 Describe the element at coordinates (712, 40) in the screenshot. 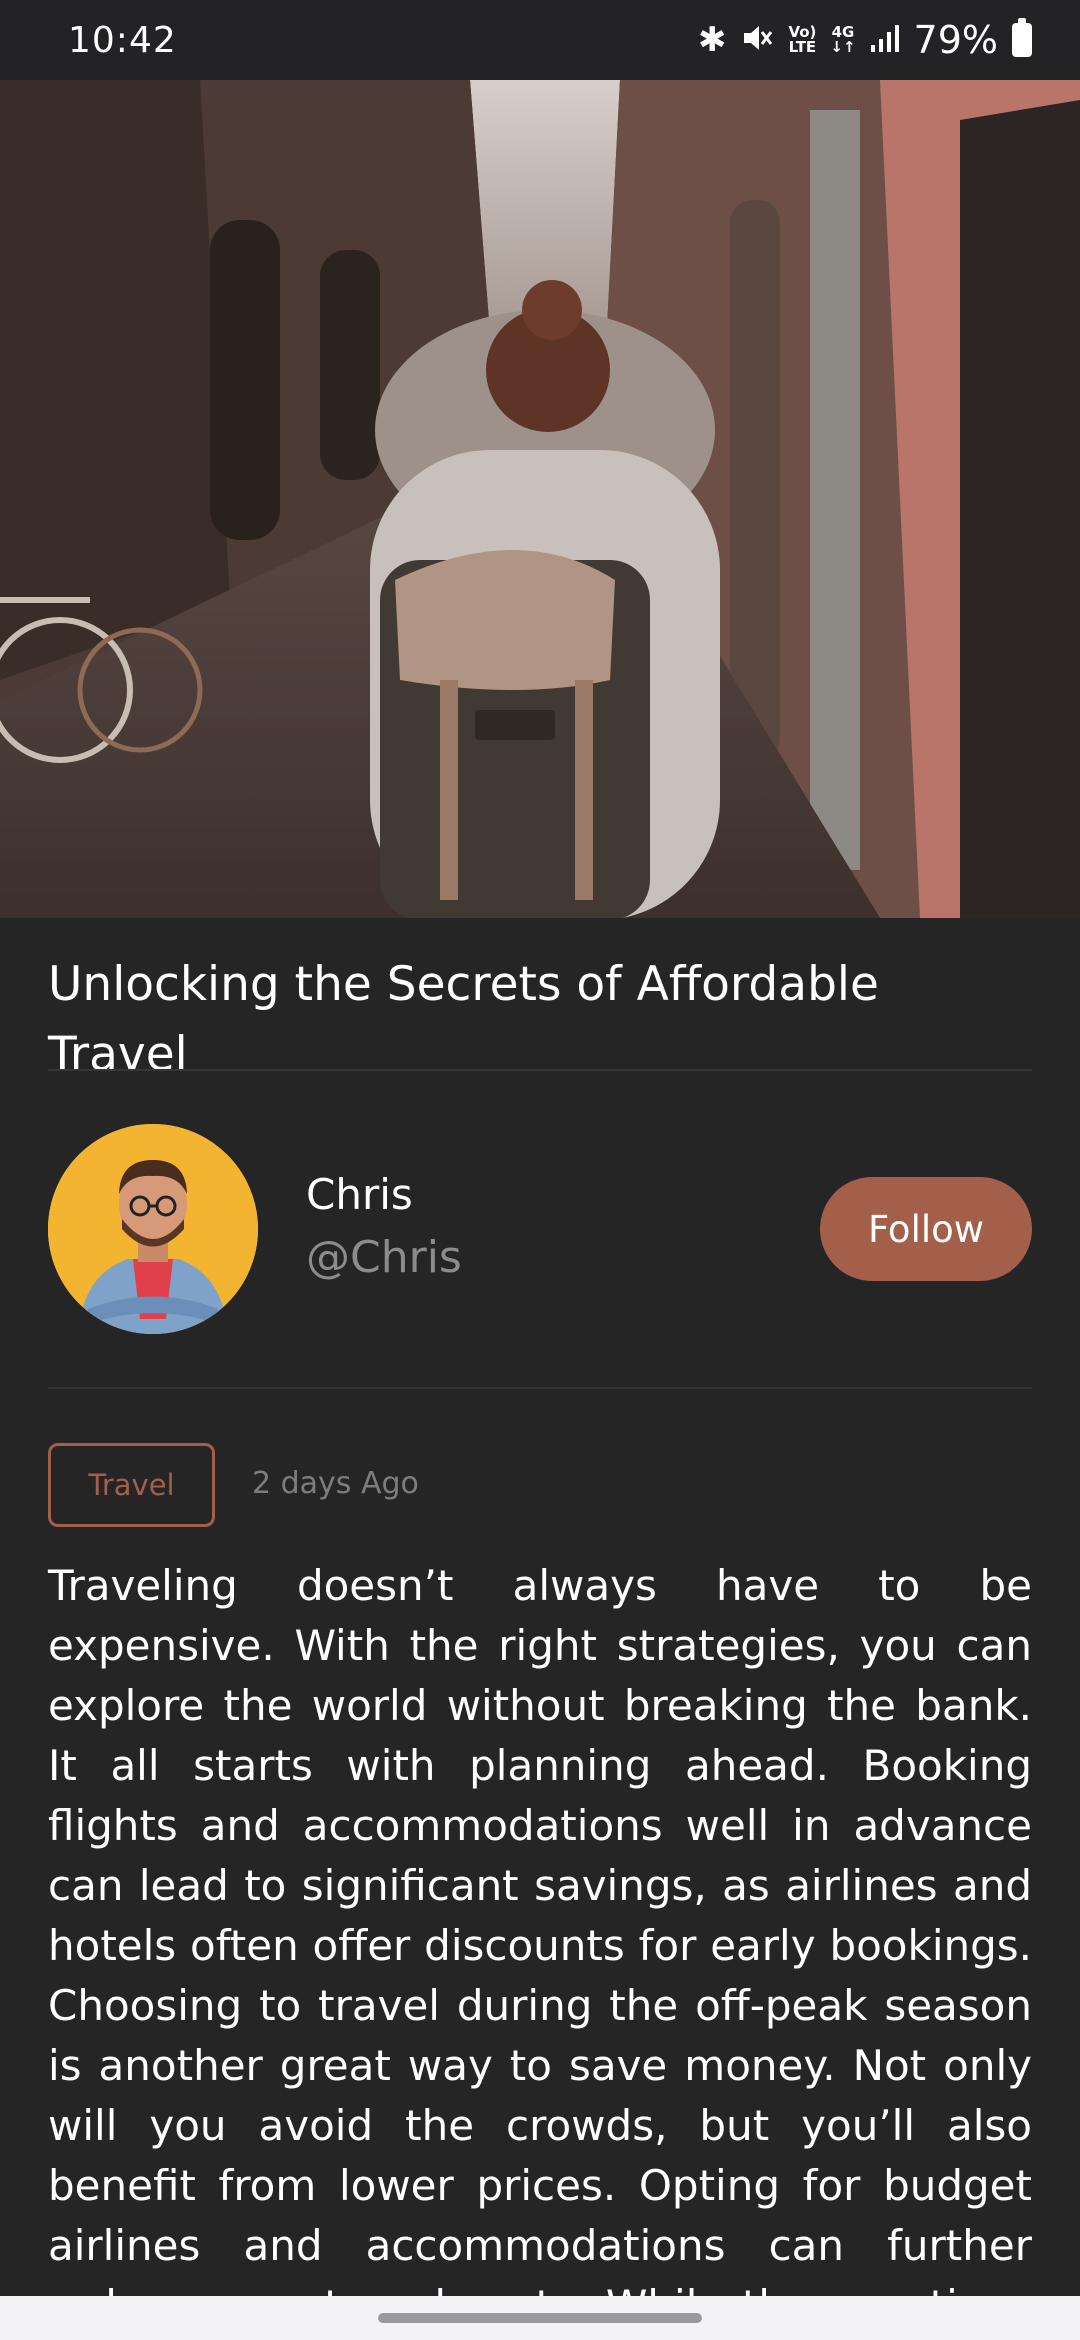

I see `bluetooth-icon: ✱` at that location.